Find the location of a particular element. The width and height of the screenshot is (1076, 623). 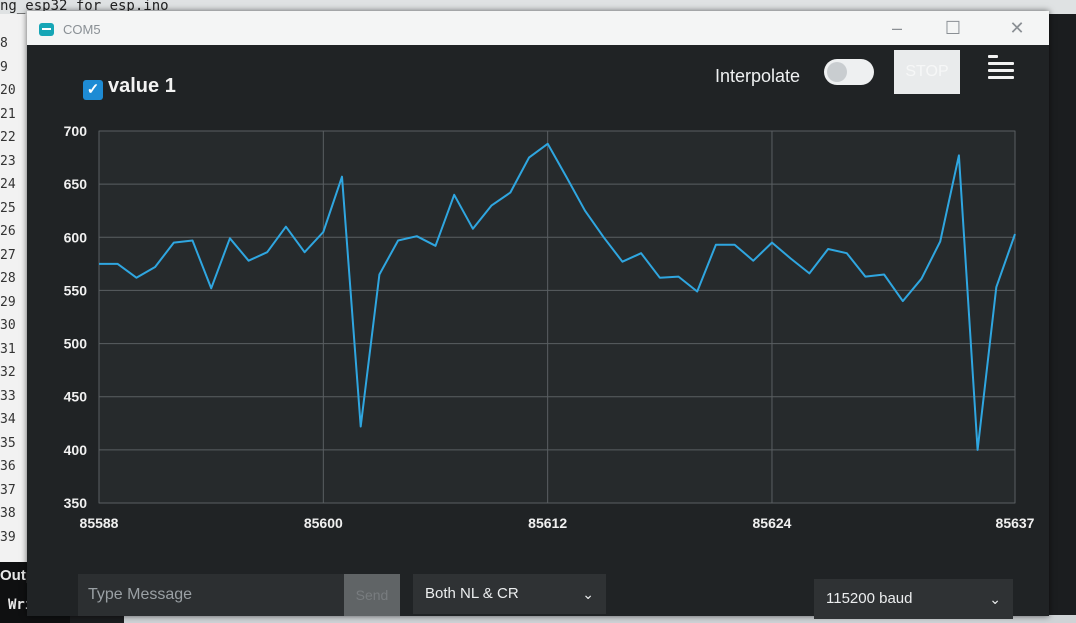

y-tick-label: 650 is located at coordinates (76, 184).